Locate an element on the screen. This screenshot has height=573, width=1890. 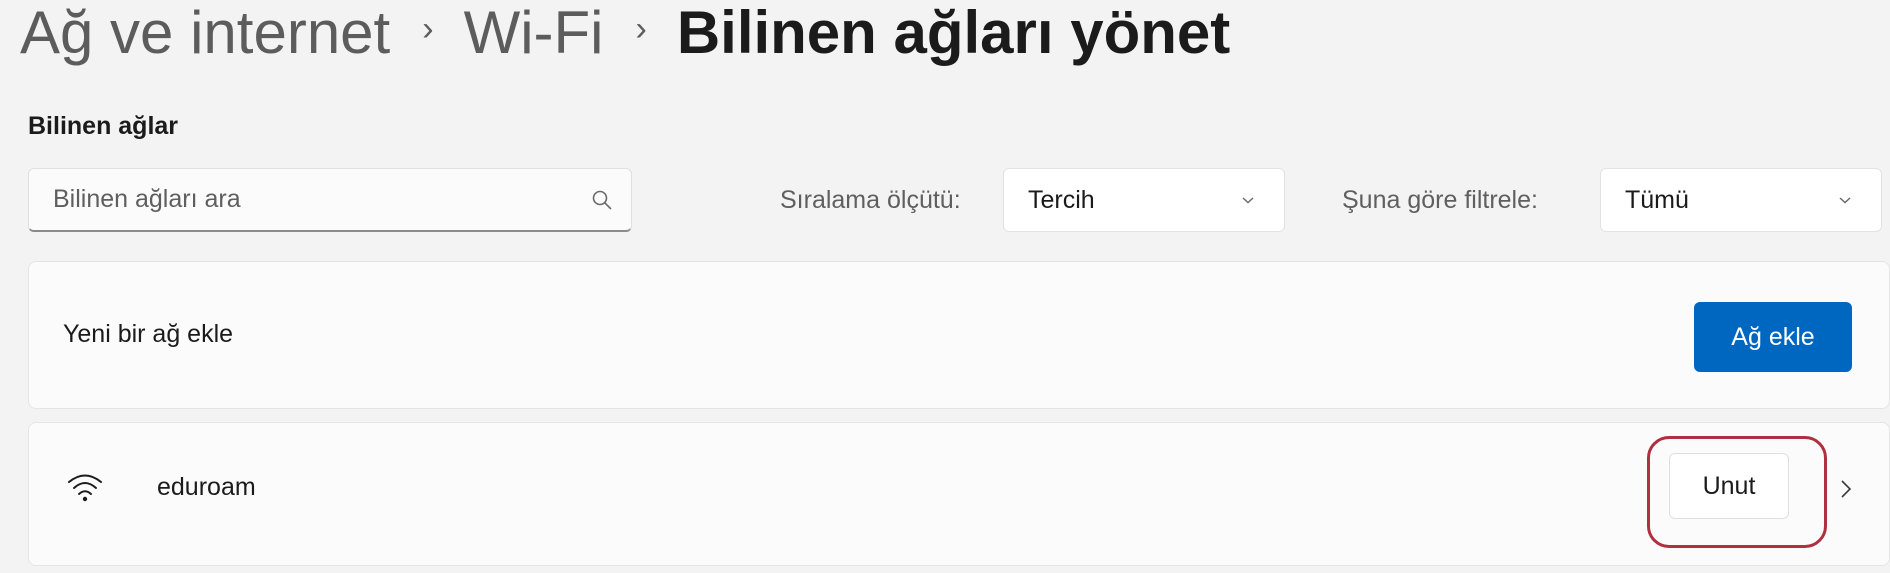
sort-dropdown: Tercih is located at coordinates (1144, 200).